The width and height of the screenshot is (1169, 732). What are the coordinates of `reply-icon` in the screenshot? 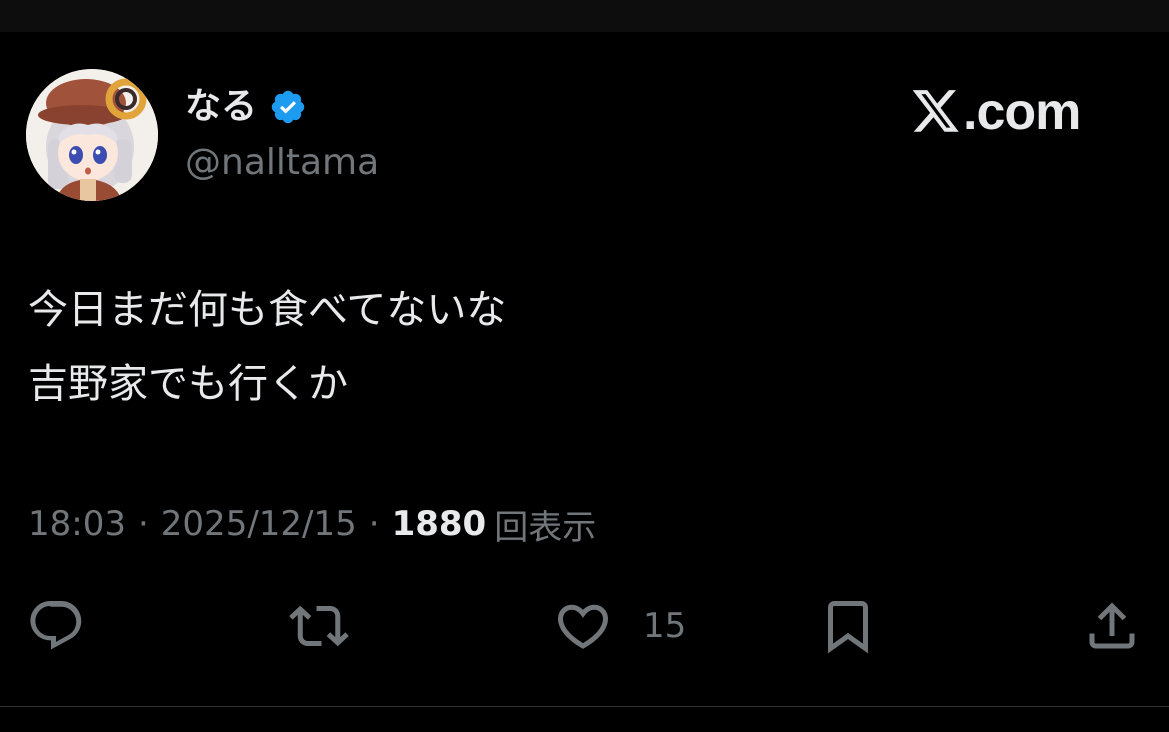 It's located at (56, 625).